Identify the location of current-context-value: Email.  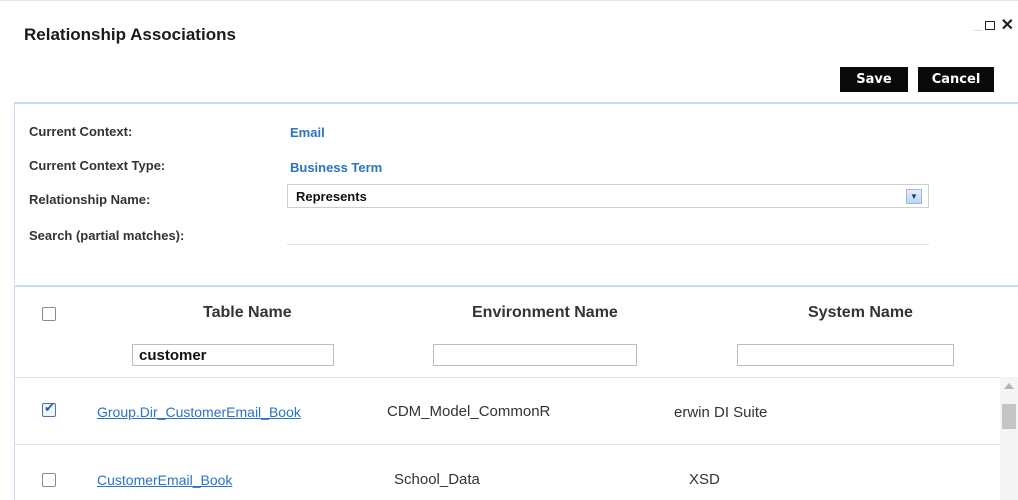
(307, 132).